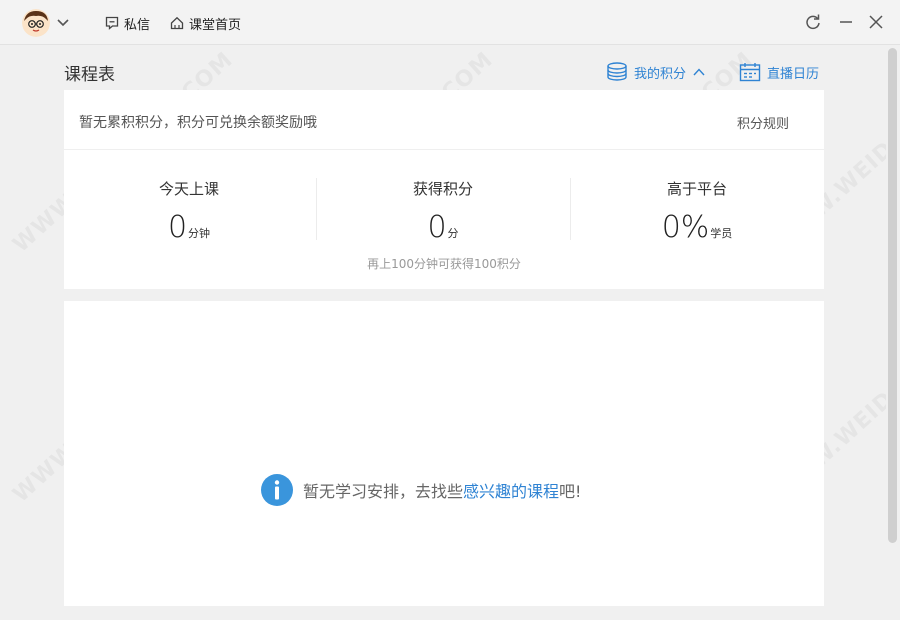 The height and width of the screenshot is (620, 900). I want to click on nav-home: 课堂首页, so click(205, 23).